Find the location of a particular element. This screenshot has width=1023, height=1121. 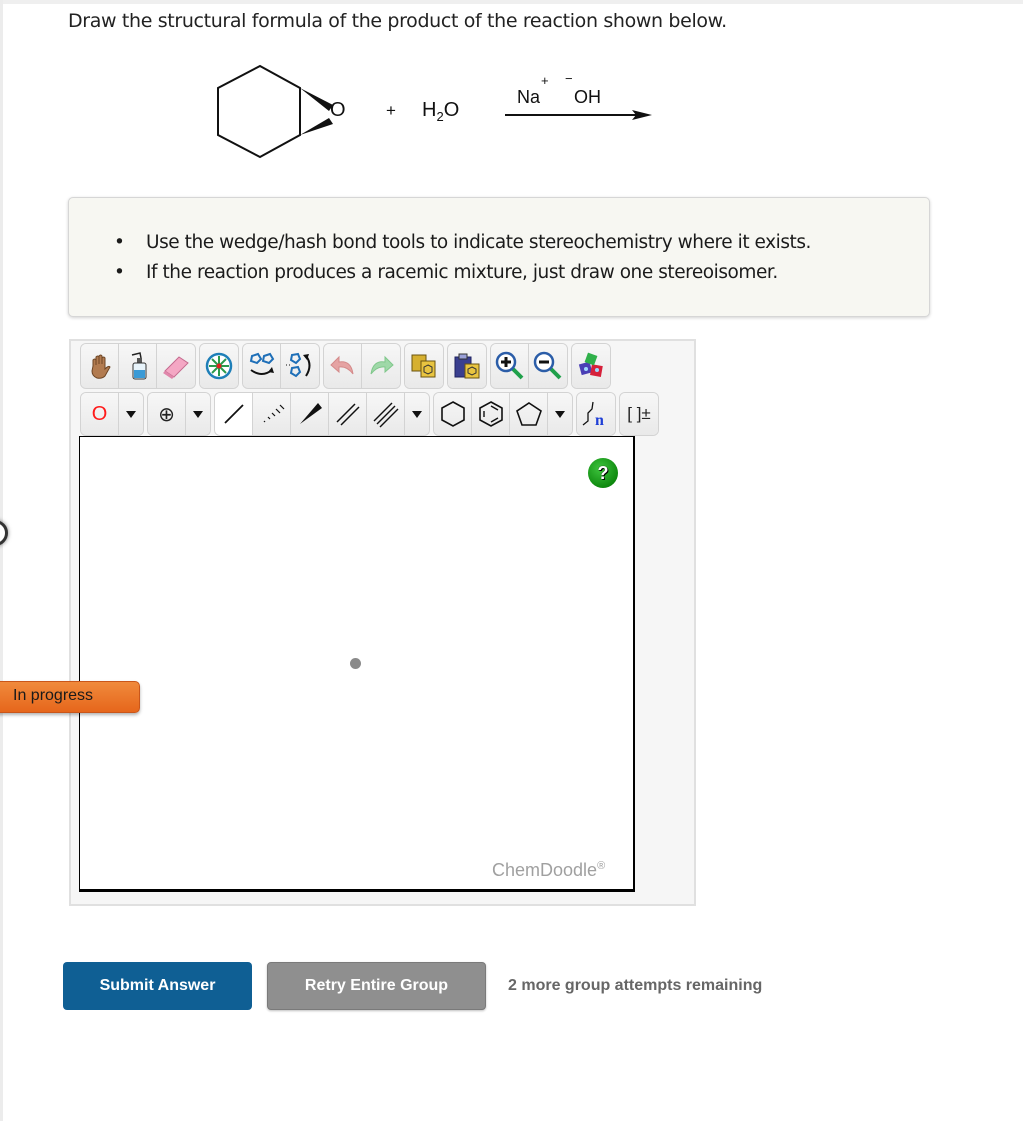

clear-button is located at coordinates (138, 366).